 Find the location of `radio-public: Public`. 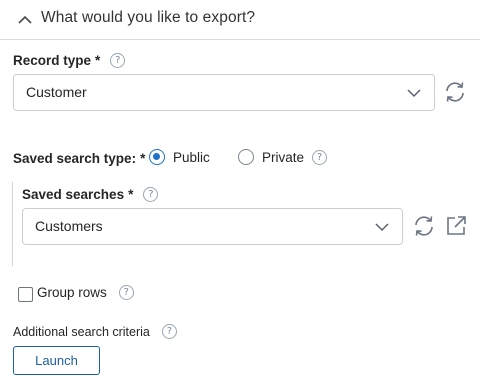

radio-public: Public is located at coordinates (179, 157).